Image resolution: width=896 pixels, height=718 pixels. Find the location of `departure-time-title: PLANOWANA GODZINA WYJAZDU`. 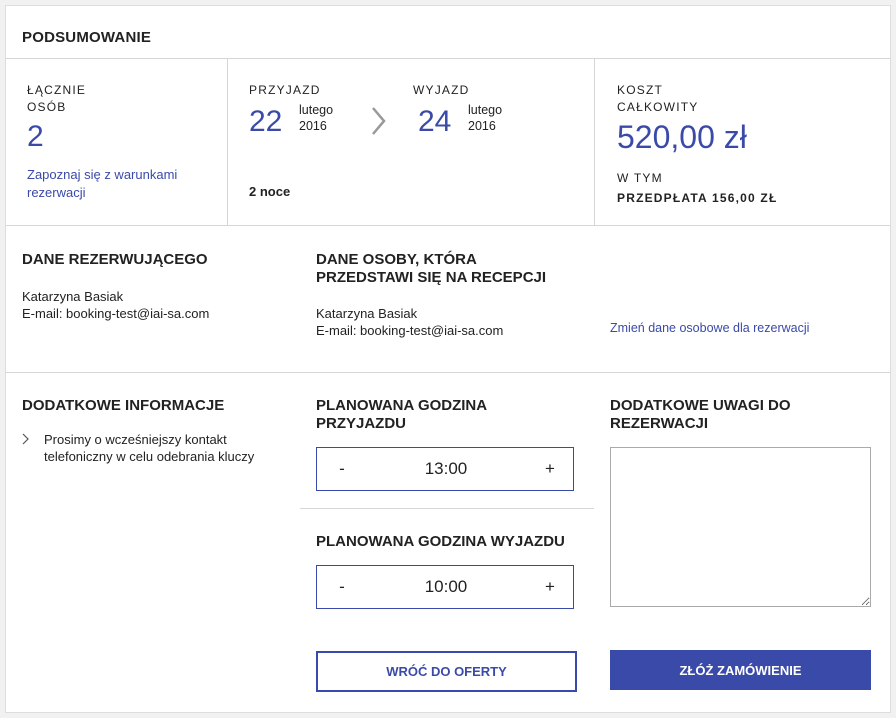

departure-time-title: PLANOWANA GODZINA WYJAZDU is located at coordinates (440, 541).